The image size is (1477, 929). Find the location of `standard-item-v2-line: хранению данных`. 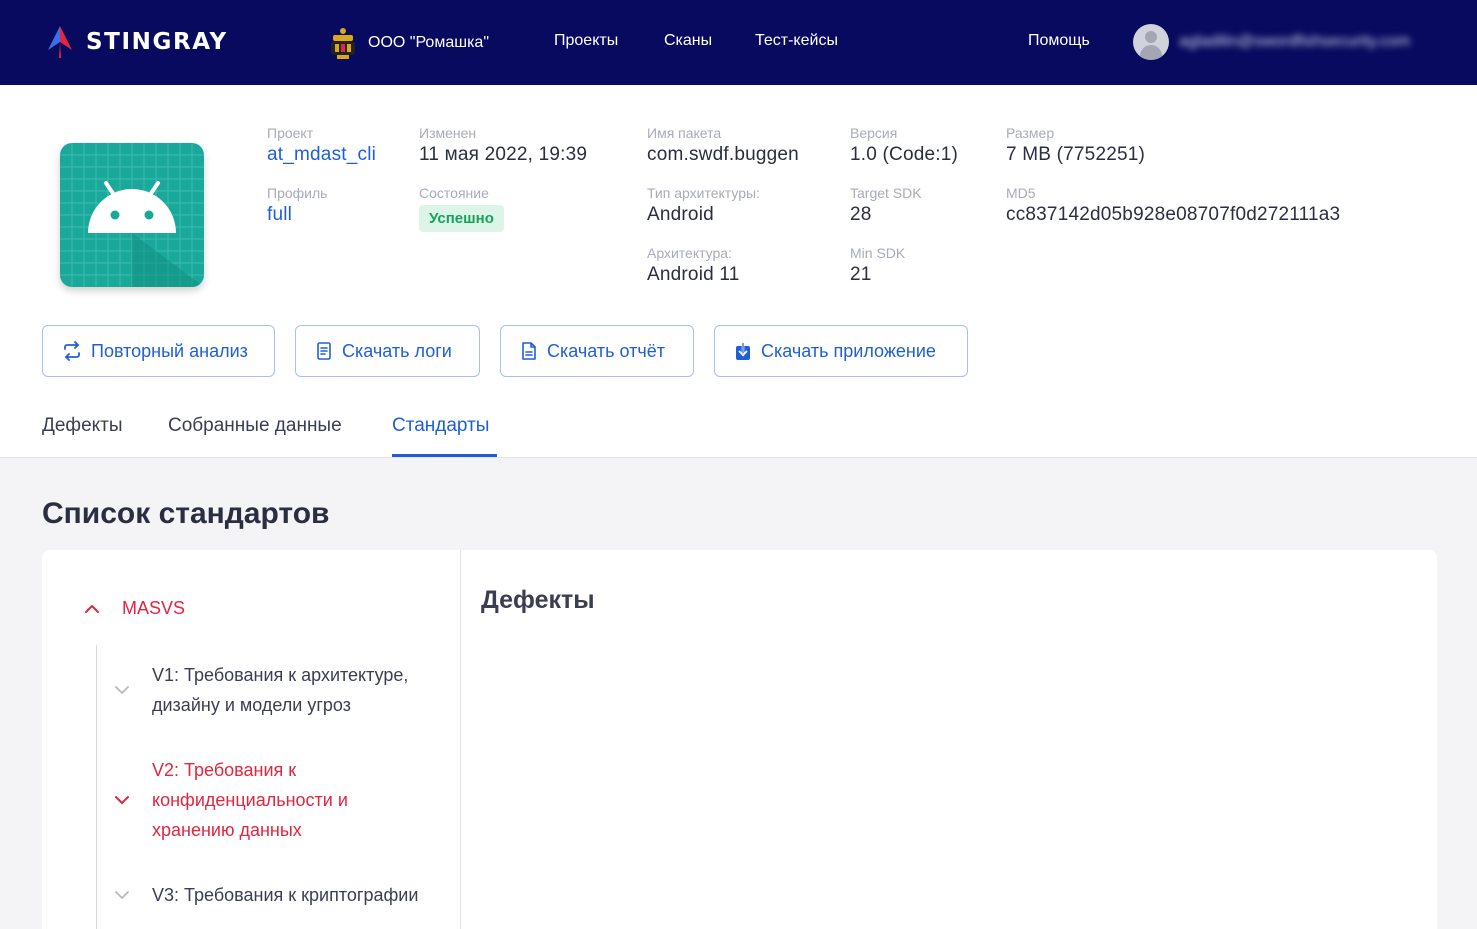

standard-item-v2-line: хранению данных is located at coordinates (227, 830).